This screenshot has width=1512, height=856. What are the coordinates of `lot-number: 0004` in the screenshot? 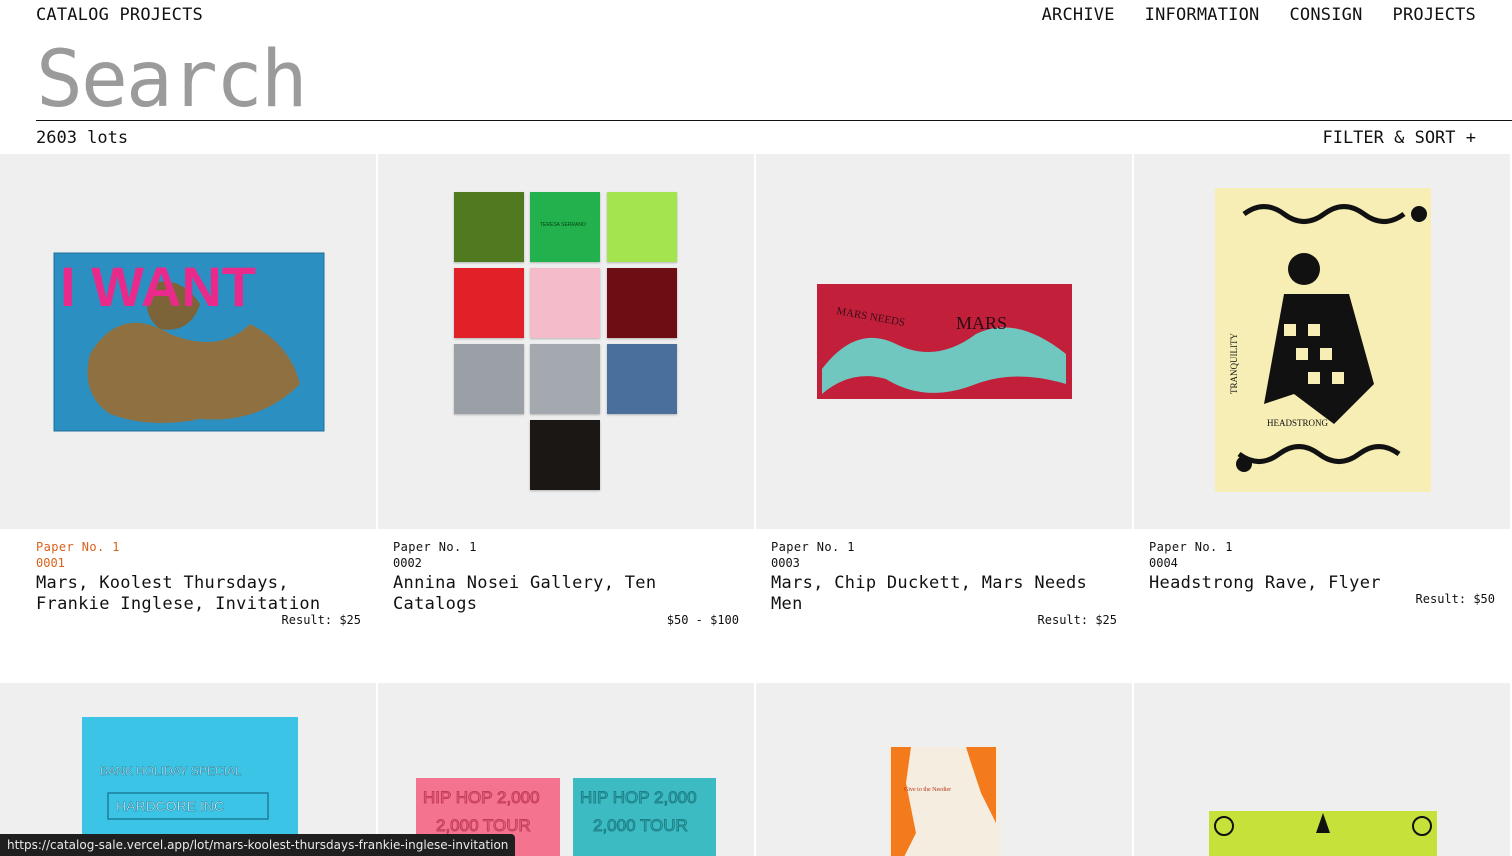 It's located at (1163, 563).